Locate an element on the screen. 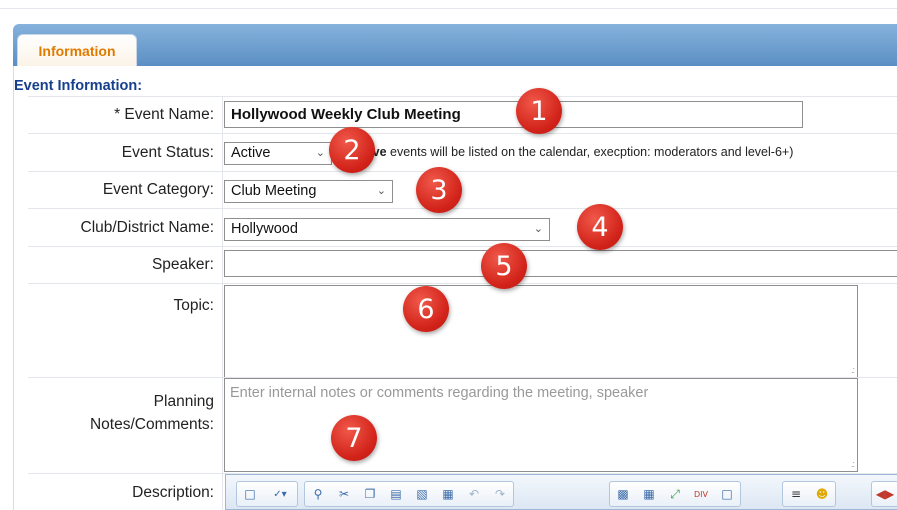 The image size is (897, 510). cut-icon: ✂ is located at coordinates (344, 494).